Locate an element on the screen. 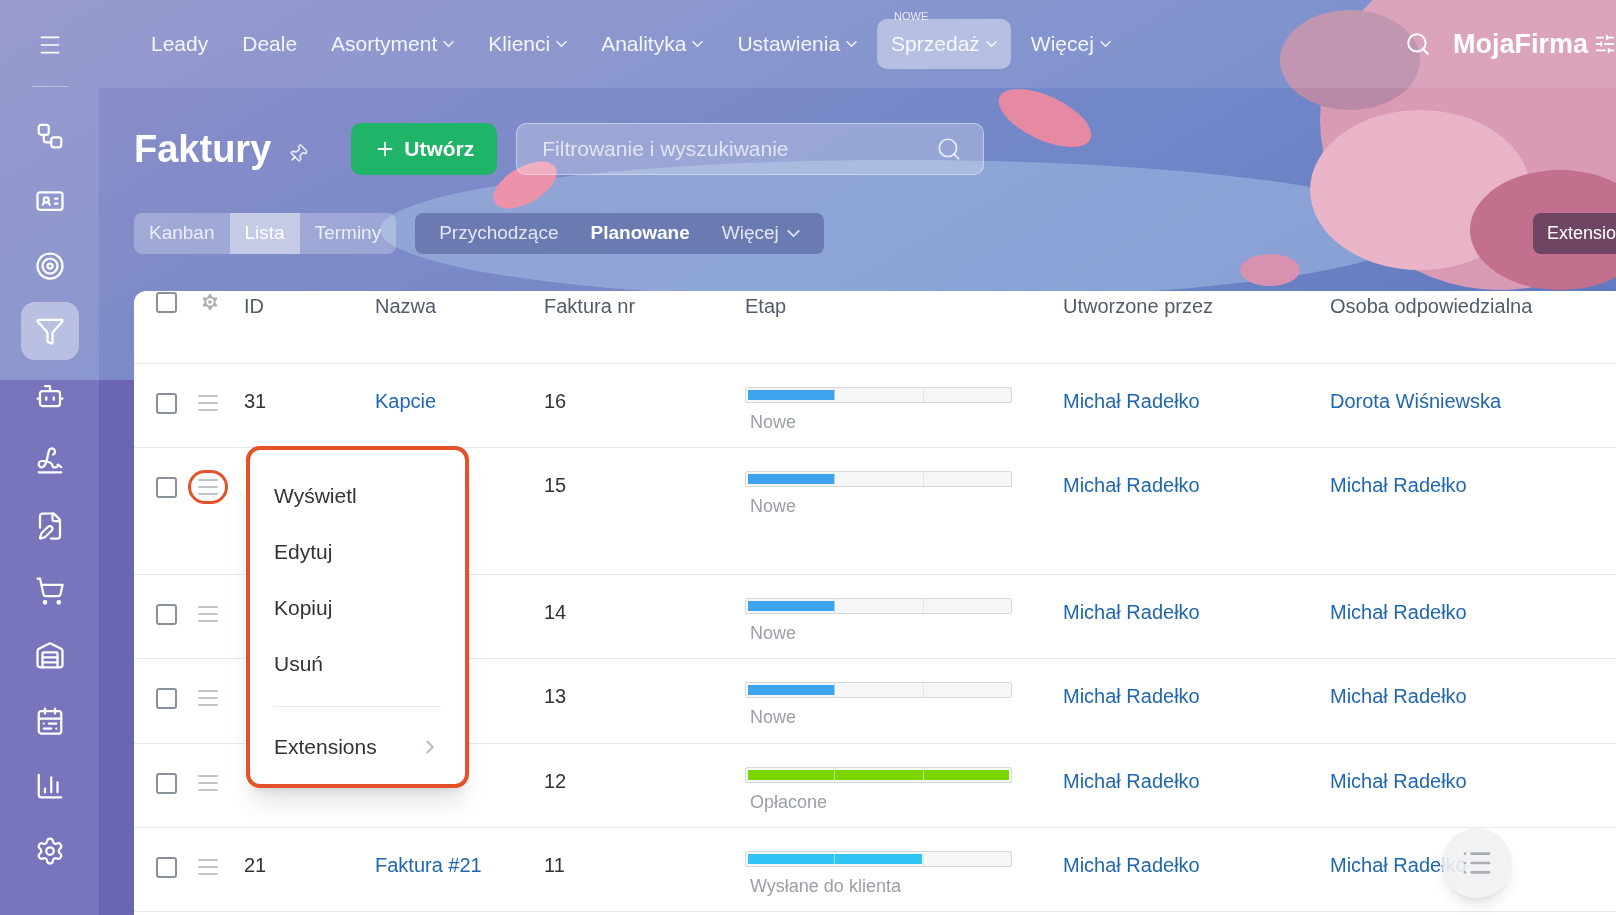  table-cell: 12 is located at coordinates (555, 781).